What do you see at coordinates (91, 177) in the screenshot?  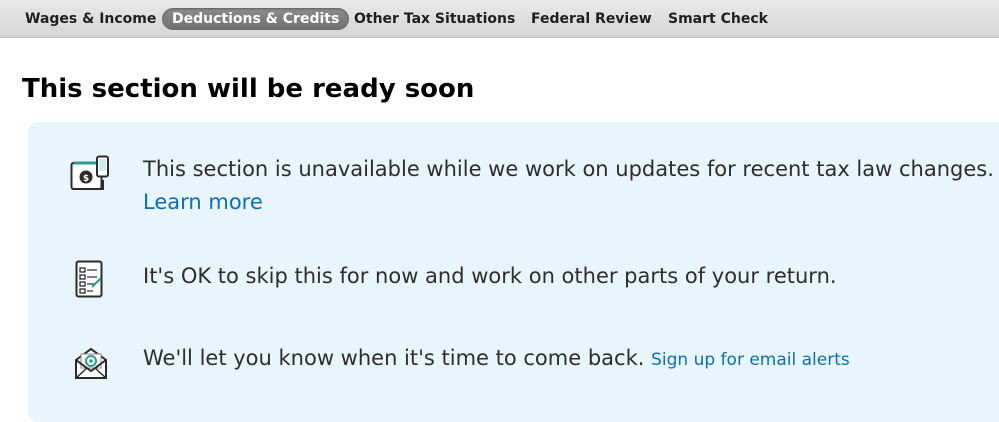 I see `tax-money-device-icon: $` at bounding box center [91, 177].